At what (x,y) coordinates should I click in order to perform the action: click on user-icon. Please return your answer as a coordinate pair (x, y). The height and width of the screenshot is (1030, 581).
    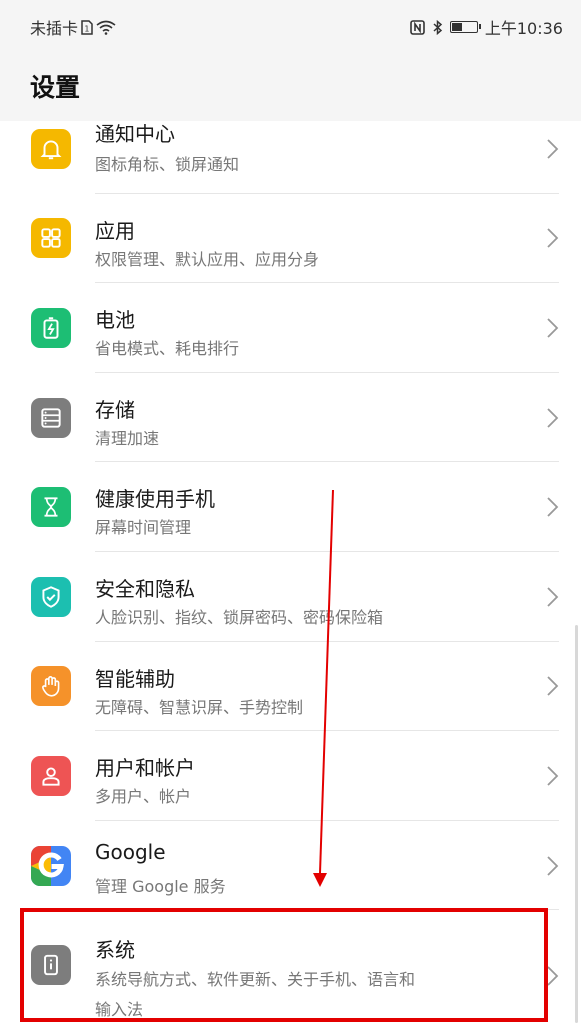
    Looking at the image, I should click on (51, 775).